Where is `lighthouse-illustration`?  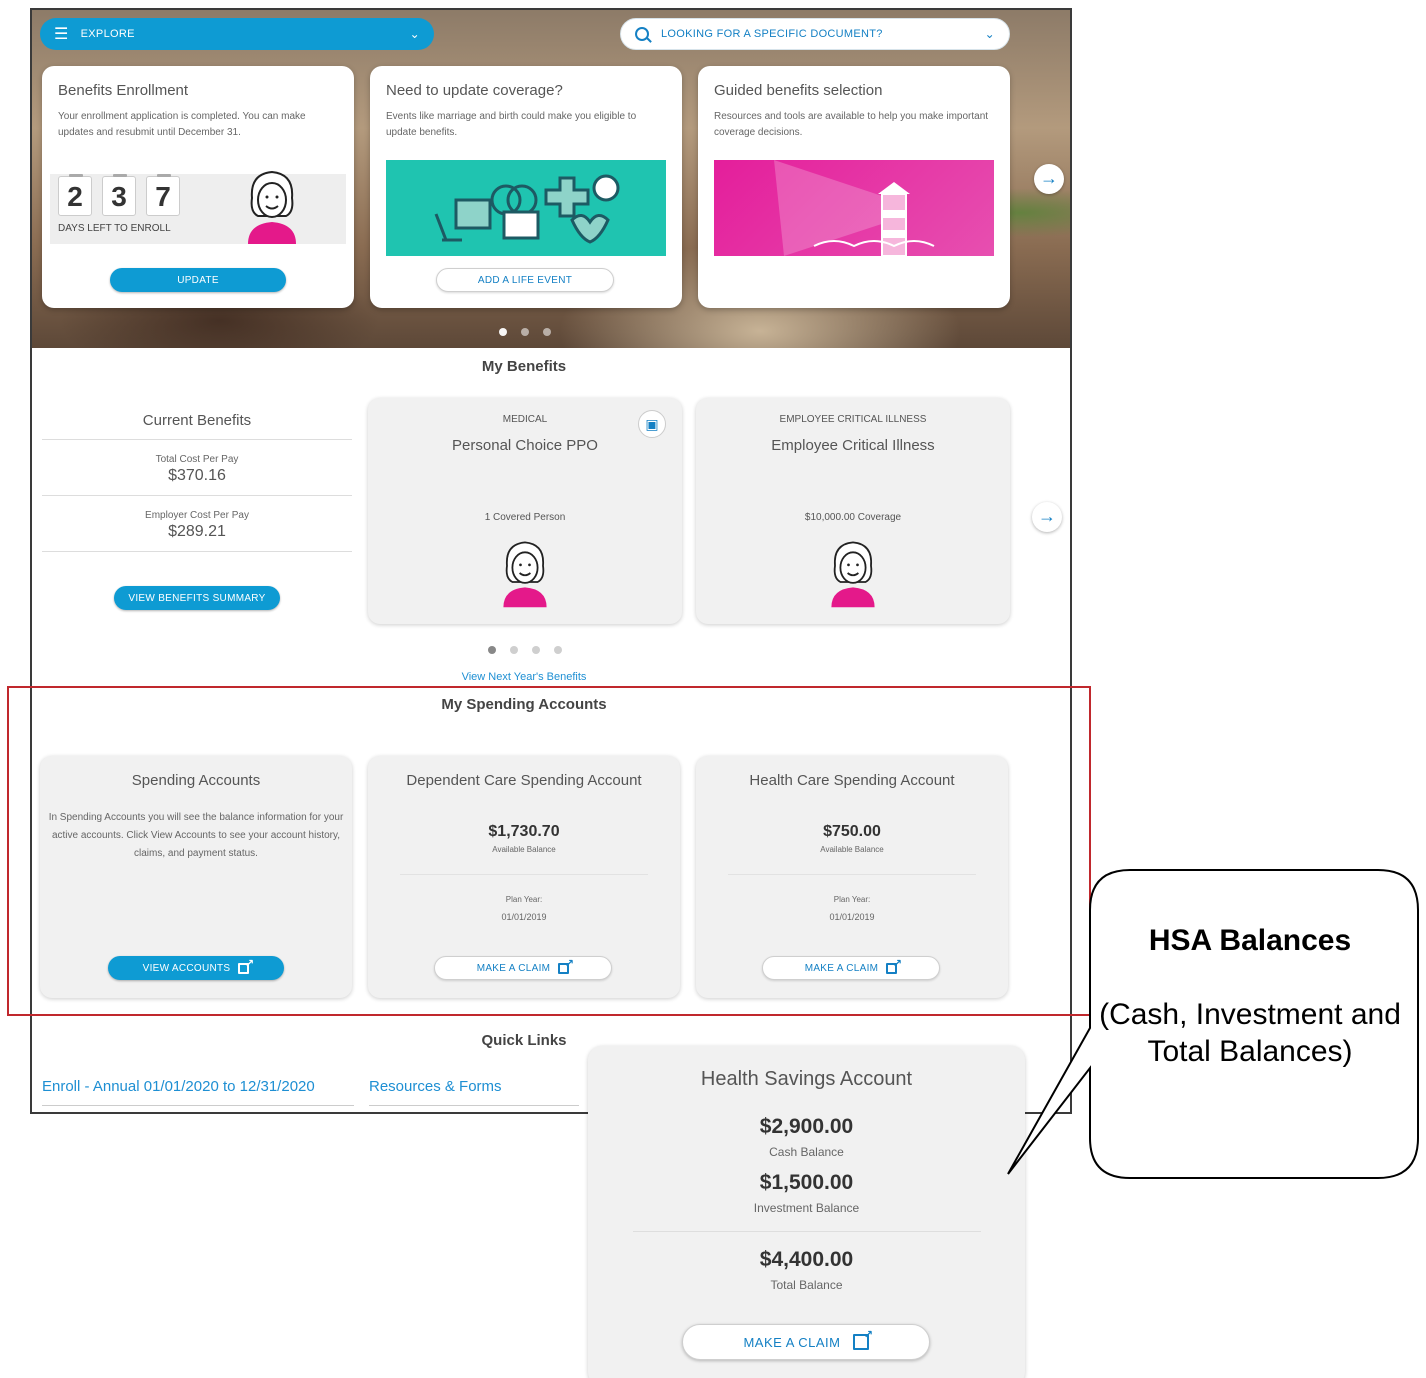 lighthouse-illustration is located at coordinates (854, 208).